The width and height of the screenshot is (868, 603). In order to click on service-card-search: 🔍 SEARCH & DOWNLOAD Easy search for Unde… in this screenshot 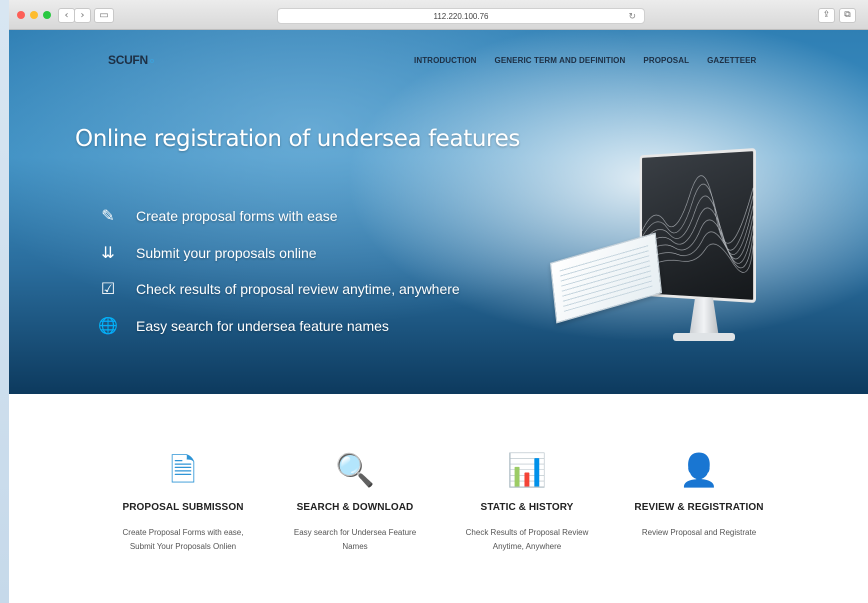, I will do `click(355, 502)`.